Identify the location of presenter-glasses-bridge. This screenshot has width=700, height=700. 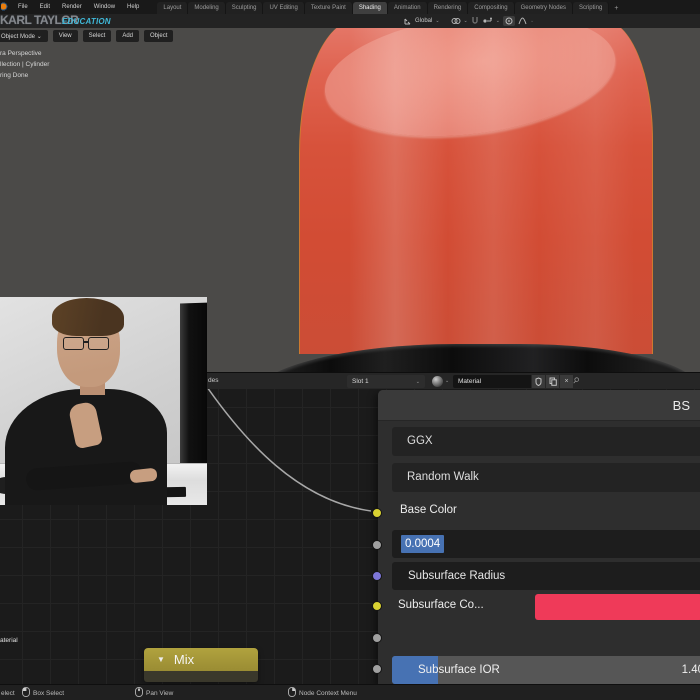
(86, 342).